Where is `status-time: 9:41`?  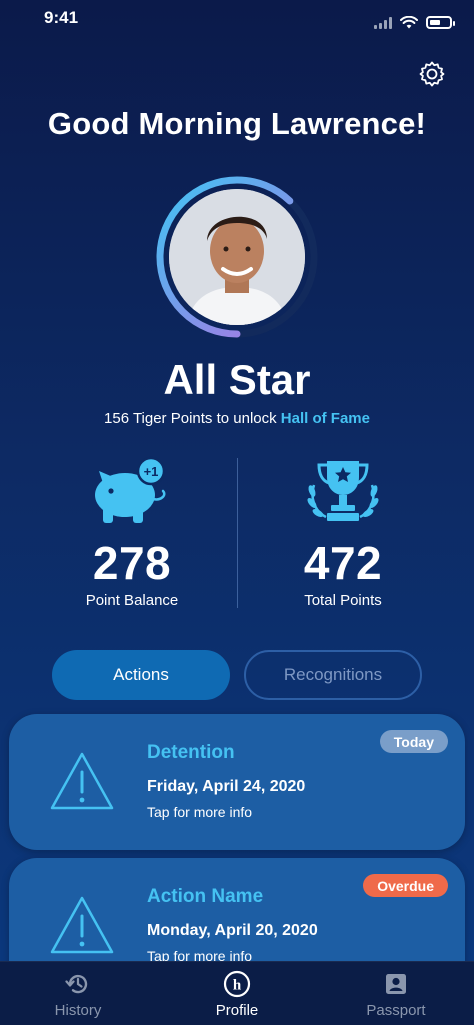 status-time: 9:41 is located at coordinates (61, 17).